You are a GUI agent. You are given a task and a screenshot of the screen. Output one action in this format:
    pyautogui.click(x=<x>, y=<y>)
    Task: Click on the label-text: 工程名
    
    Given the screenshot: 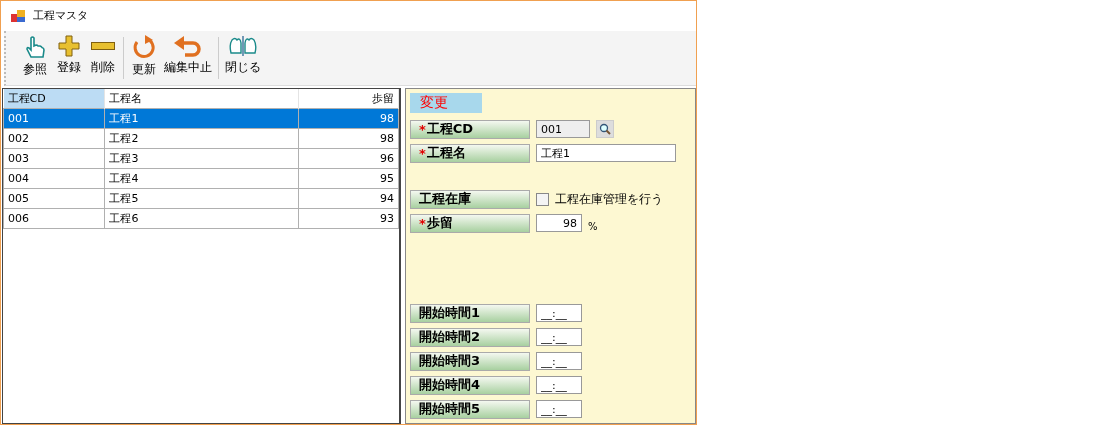 What is the action you would take?
    pyautogui.click(x=446, y=153)
    